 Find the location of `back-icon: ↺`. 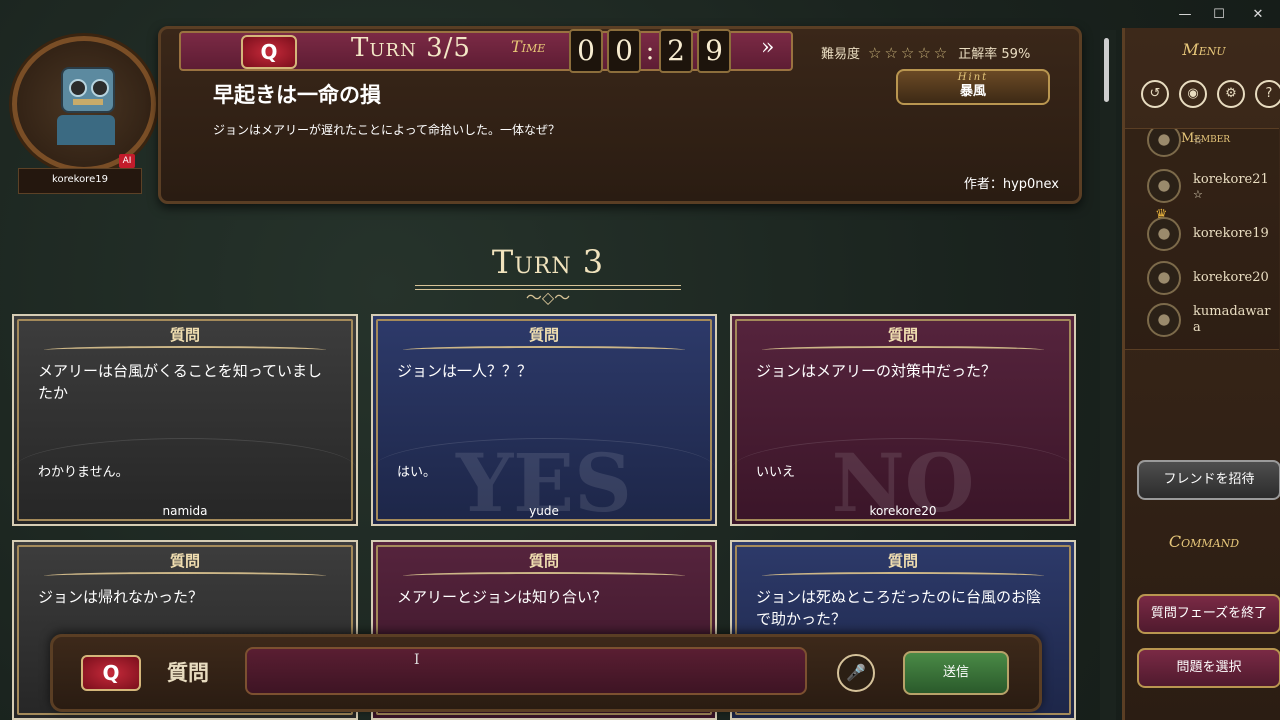

back-icon: ↺ is located at coordinates (1155, 94).